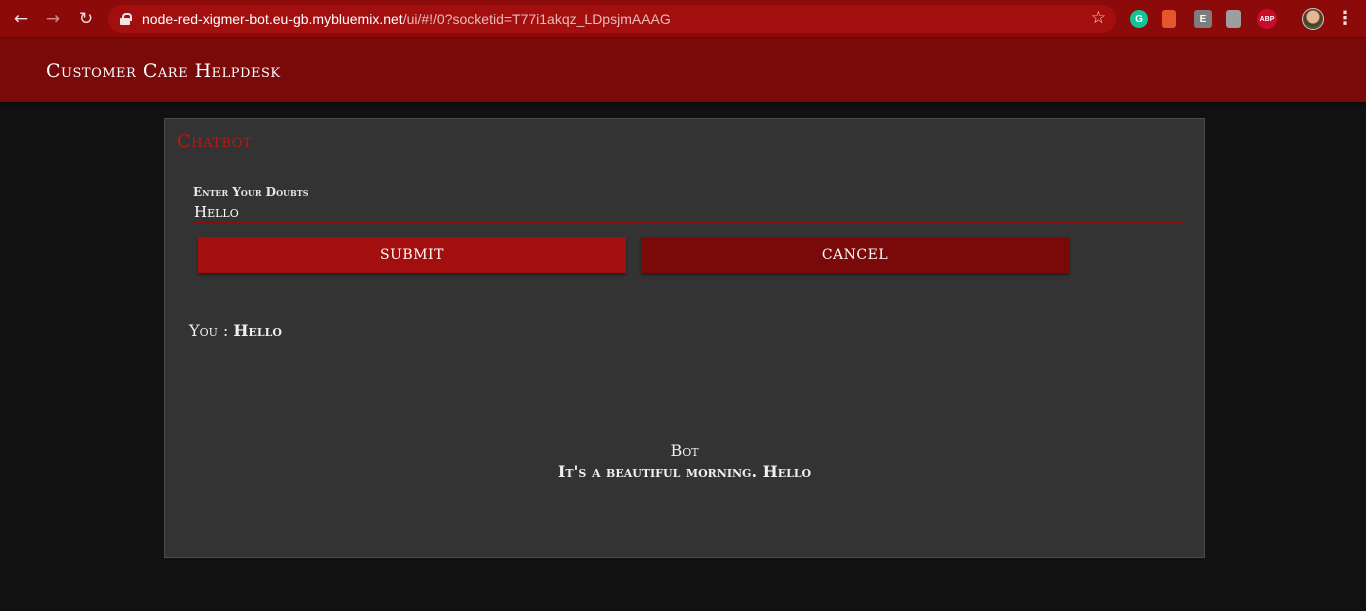 Image resolution: width=1366 pixels, height=611 pixels. I want to click on user-message-prefix: You :, so click(209, 330).